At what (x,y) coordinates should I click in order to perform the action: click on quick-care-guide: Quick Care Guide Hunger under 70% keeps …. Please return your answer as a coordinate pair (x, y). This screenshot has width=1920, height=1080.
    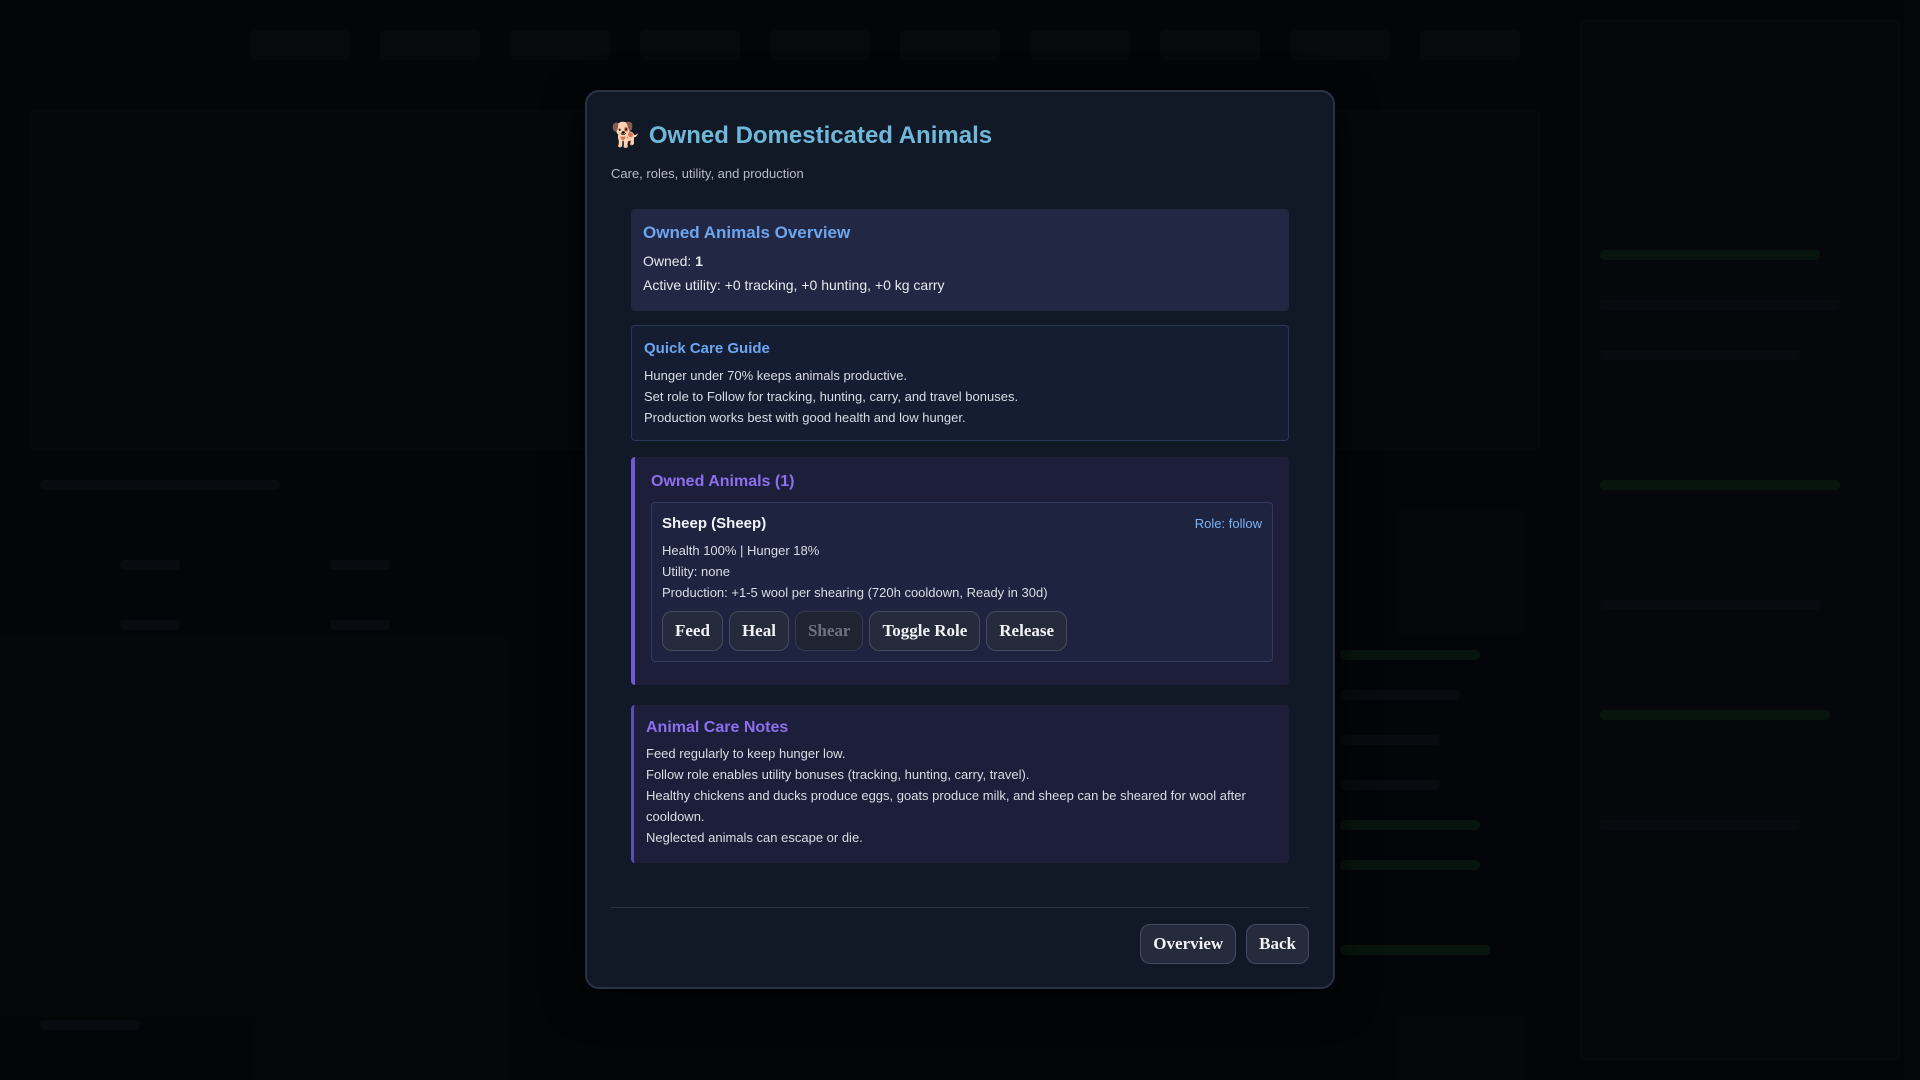
    Looking at the image, I should click on (960, 383).